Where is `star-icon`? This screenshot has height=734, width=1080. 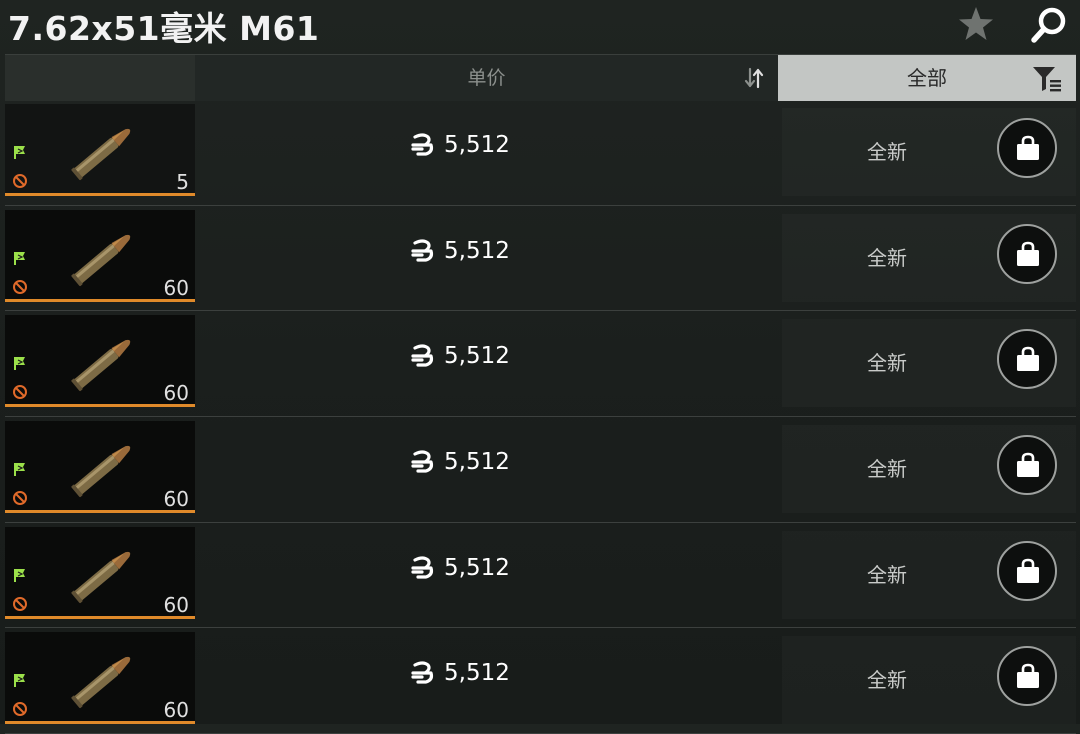
star-icon is located at coordinates (976, 23).